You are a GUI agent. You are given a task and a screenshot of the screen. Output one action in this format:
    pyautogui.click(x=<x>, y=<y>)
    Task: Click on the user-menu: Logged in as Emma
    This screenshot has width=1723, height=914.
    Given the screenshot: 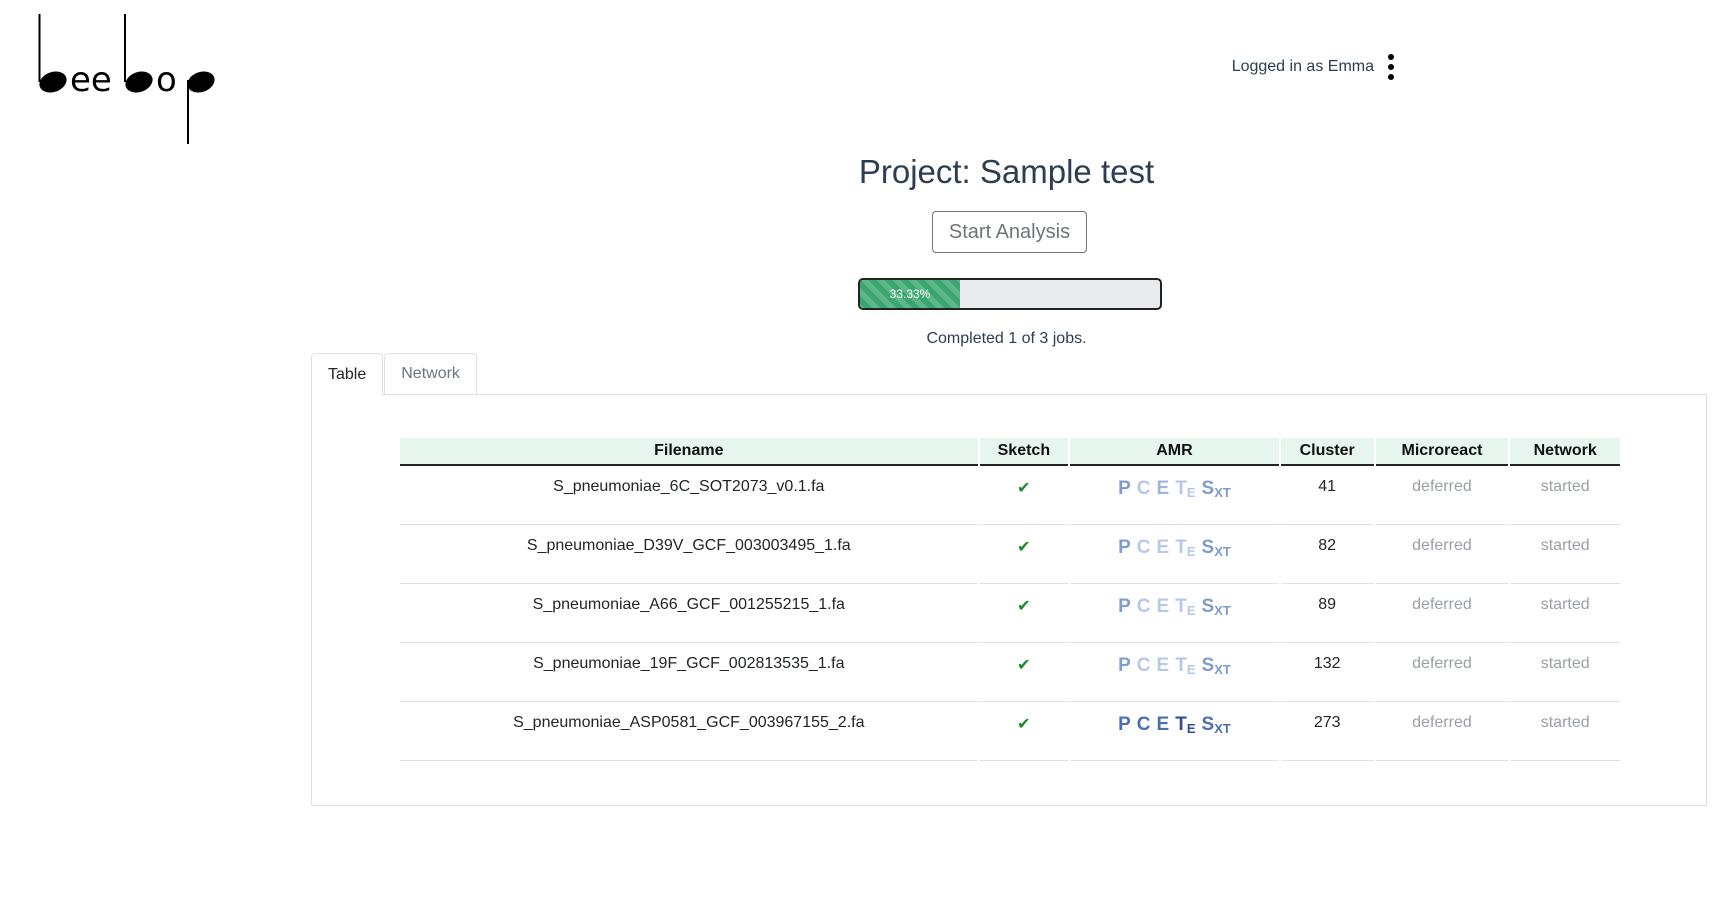 What is the action you would take?
    pyautogui.click(x=1314, y=67)
    